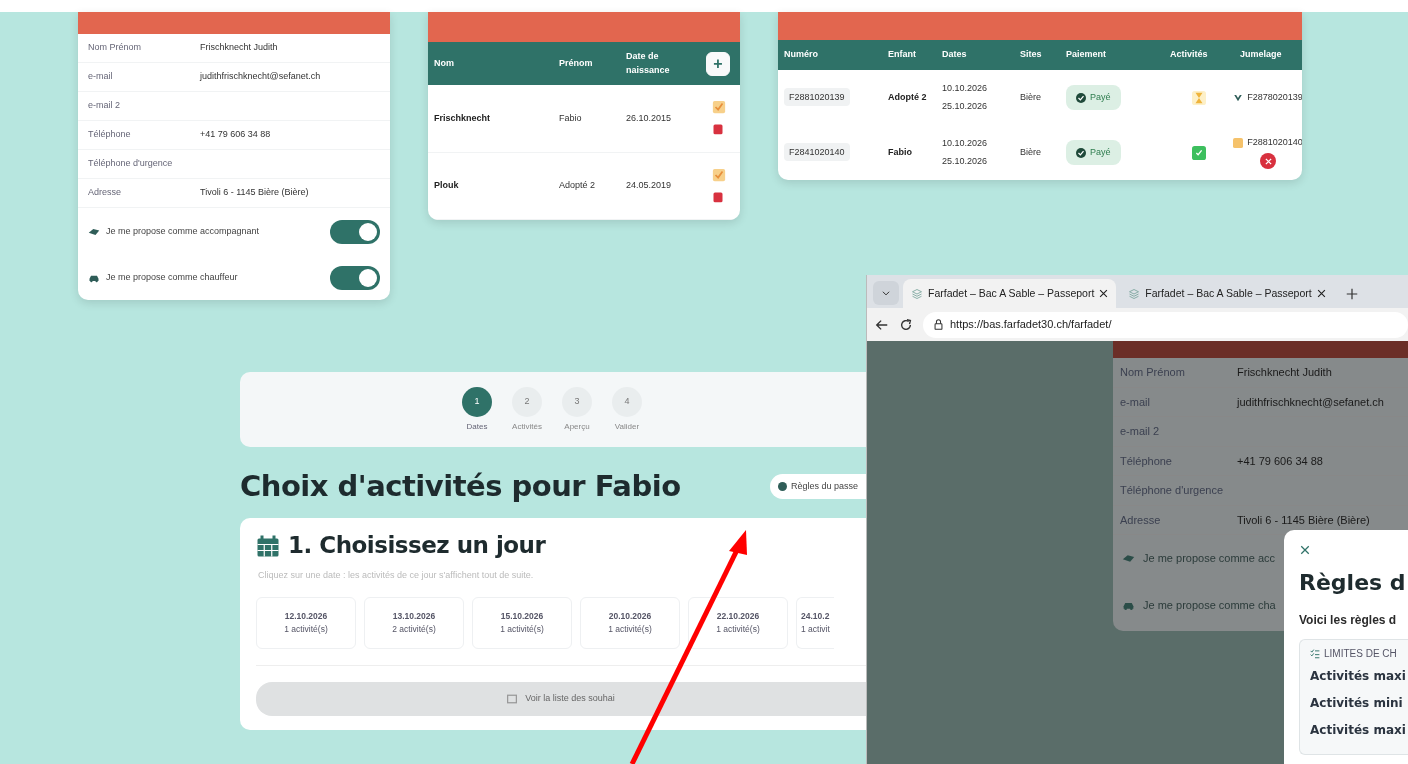 The image size is (1408, 764). Describe the element at coordinates (460, 486) in the screenshot. I see `page-title: Choix d'activités pour Fabio` at that location.